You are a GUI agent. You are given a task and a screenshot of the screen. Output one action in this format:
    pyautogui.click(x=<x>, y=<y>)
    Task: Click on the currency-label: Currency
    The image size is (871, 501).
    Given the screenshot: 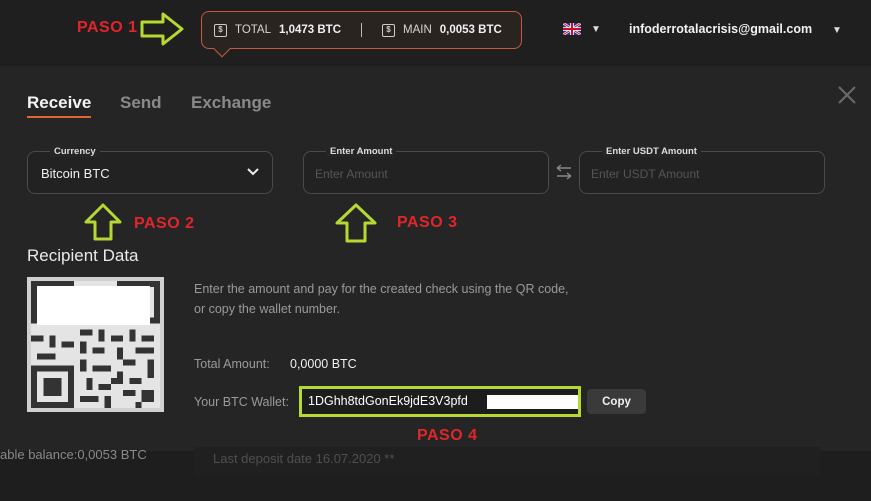 What is the action you would take?
    pyautogui.click(x=75, y=151)
    